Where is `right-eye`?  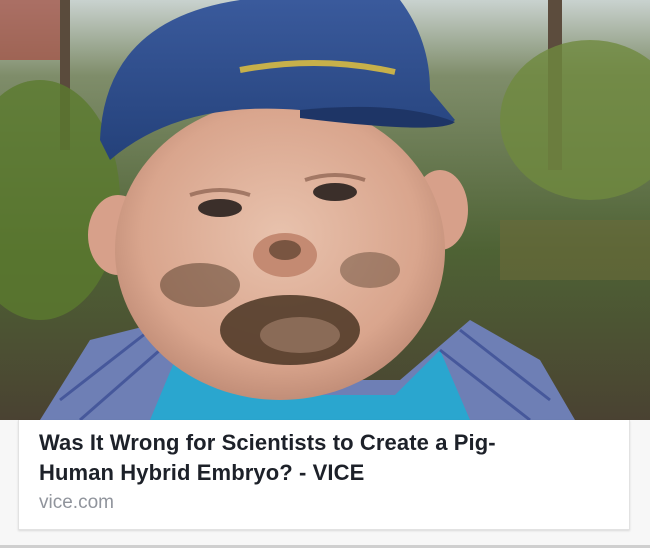 right-eye is located at coordinates (335, 192).